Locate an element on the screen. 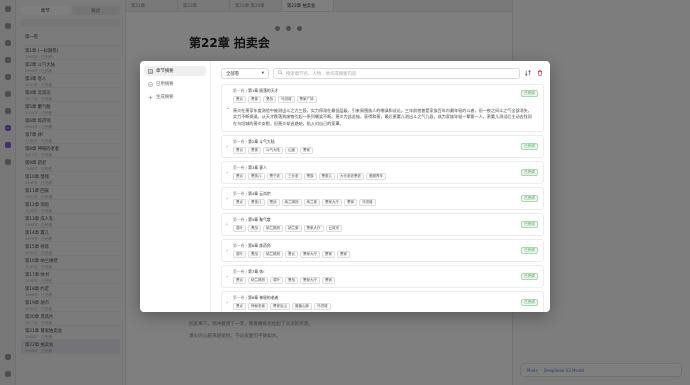 The width and height of the screenshot is (690, 385). card-heading: 第一卷 / 第1章 陨落的天才 is located at coordinates (386, 91).